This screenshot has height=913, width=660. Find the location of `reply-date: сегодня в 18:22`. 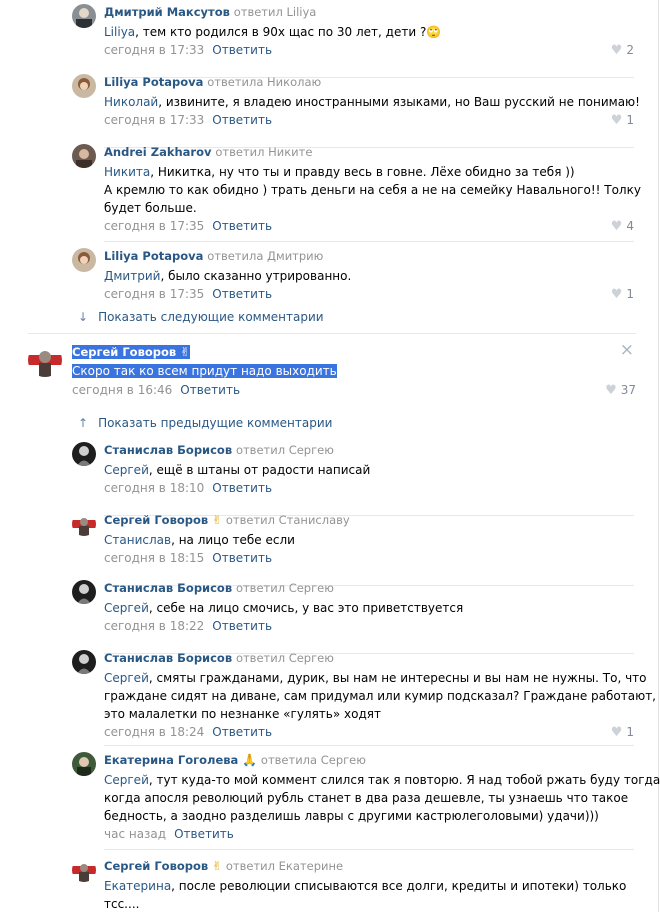

reply-date: сегодня в 18:22 is located at coordinates (154, 626).